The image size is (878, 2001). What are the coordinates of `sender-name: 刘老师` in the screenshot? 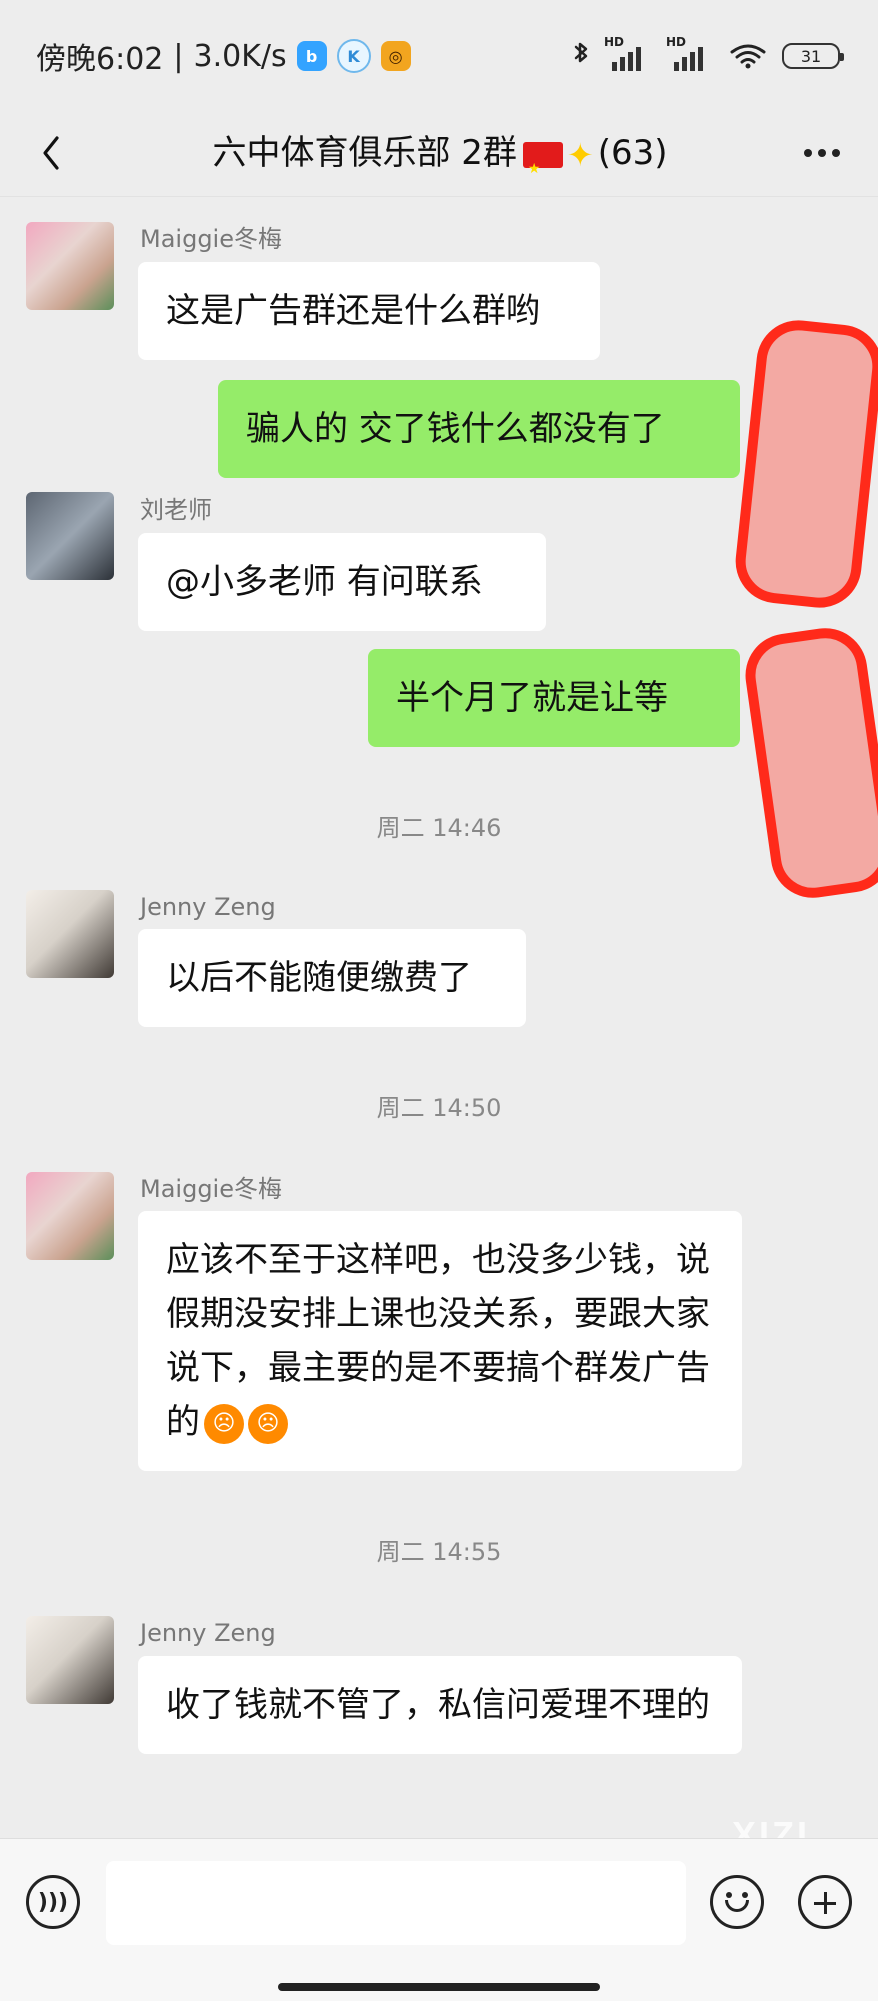 It's located at (176, 510).